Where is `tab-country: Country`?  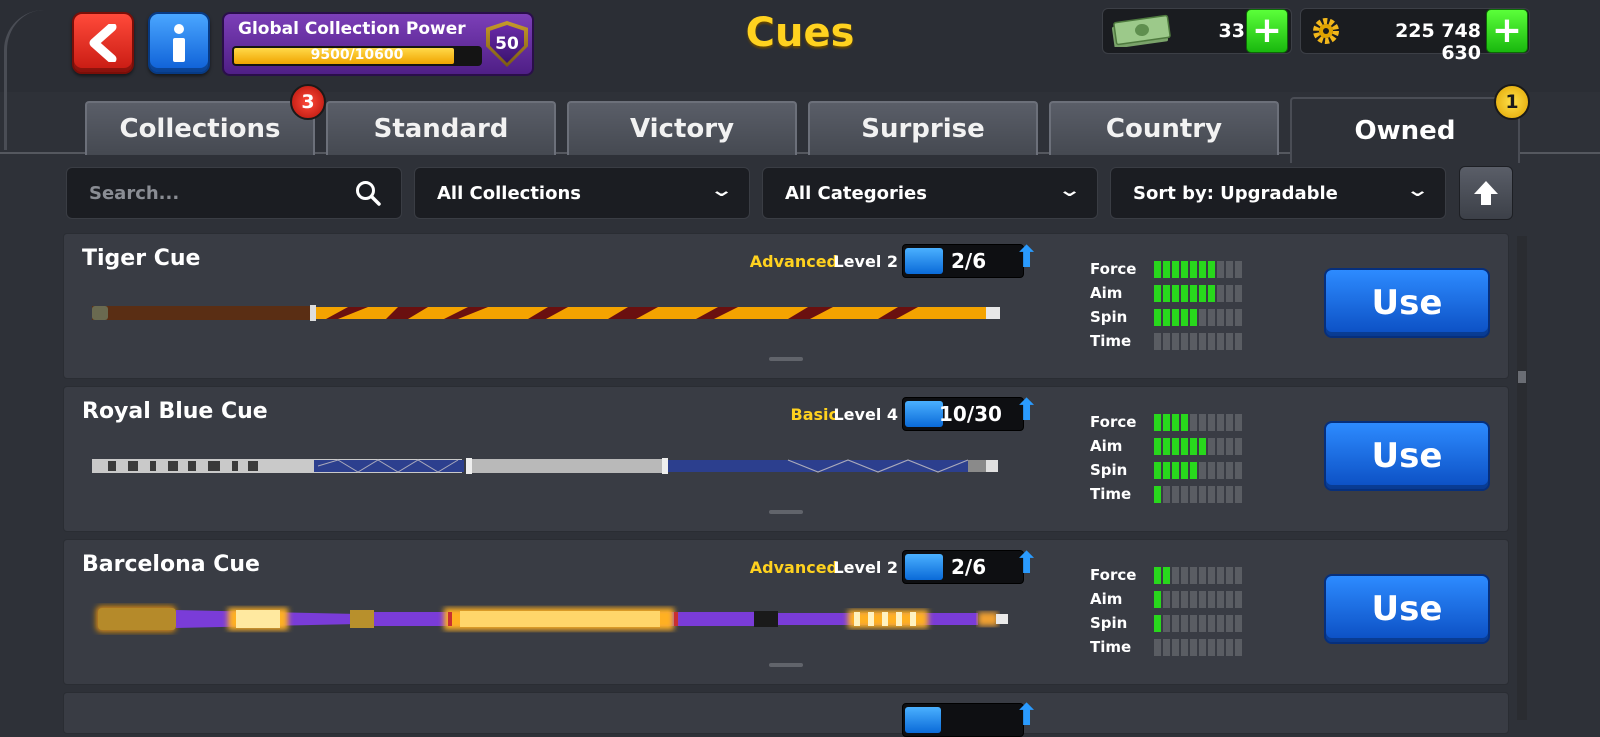
tab-country: Country is located at coordinates (1164, 128).